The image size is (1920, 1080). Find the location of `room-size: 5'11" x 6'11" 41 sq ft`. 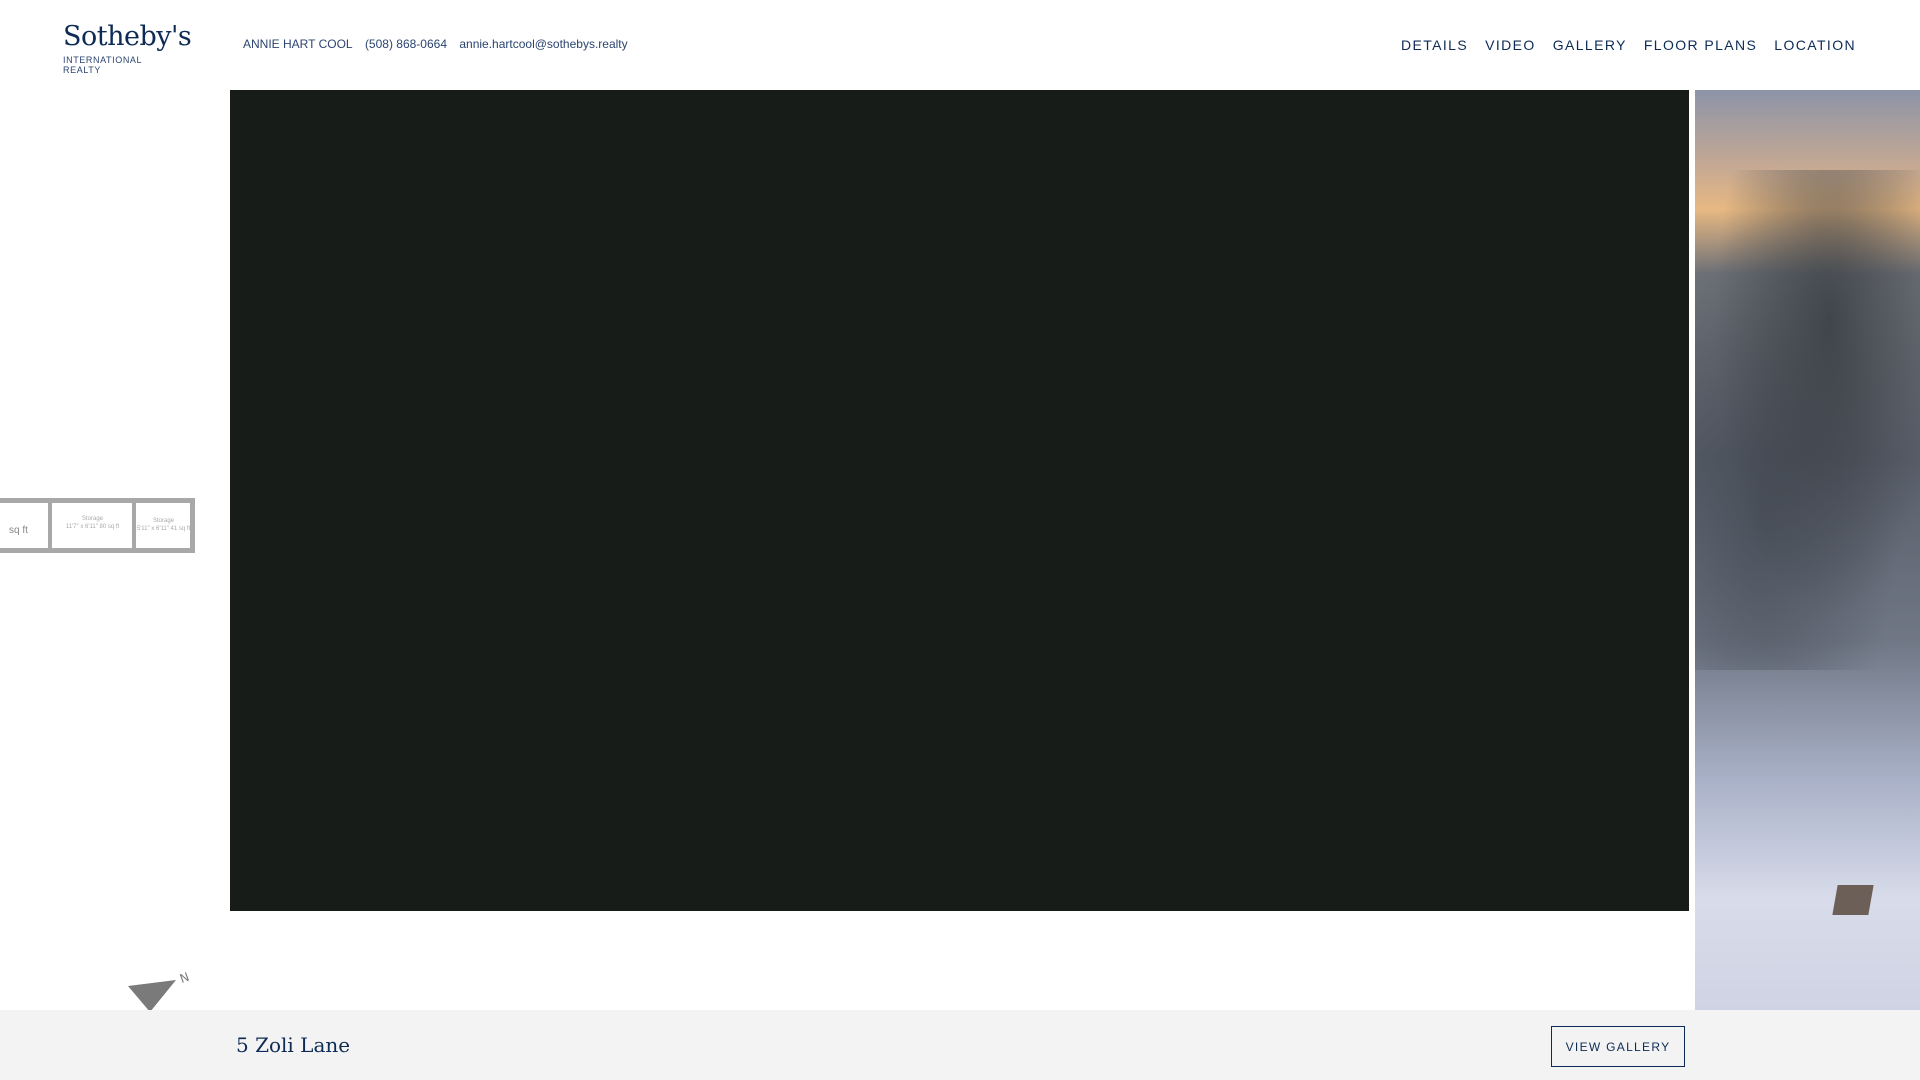

room-size: 5'11" x 6'11" 41 sq ft is located at coordinates (163, 529).